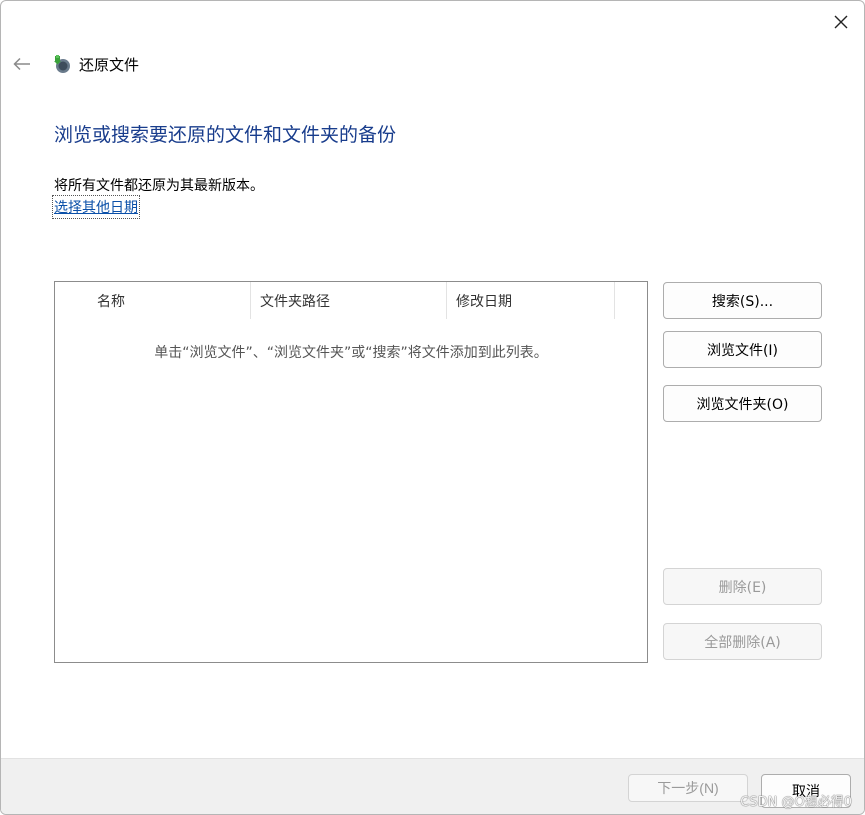  Describe the element at coordinates (742, 641) in the screenshot. I see `remove-all-button: 全部删除(A)` at that location.